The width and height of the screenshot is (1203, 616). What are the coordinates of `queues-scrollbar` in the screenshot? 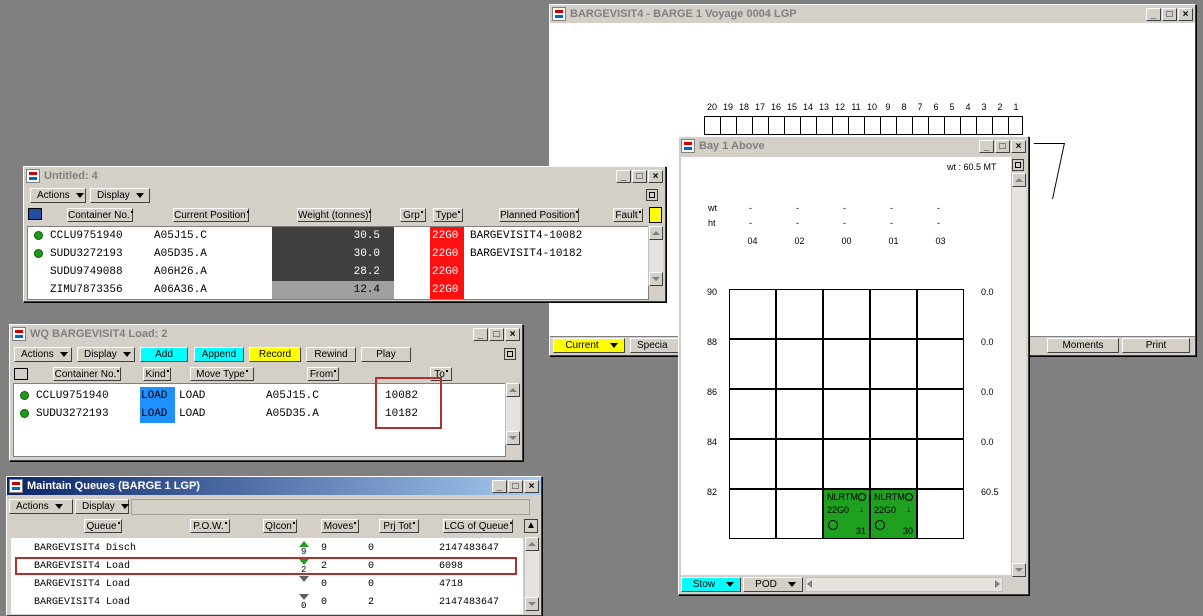 It's located at (531, 574).